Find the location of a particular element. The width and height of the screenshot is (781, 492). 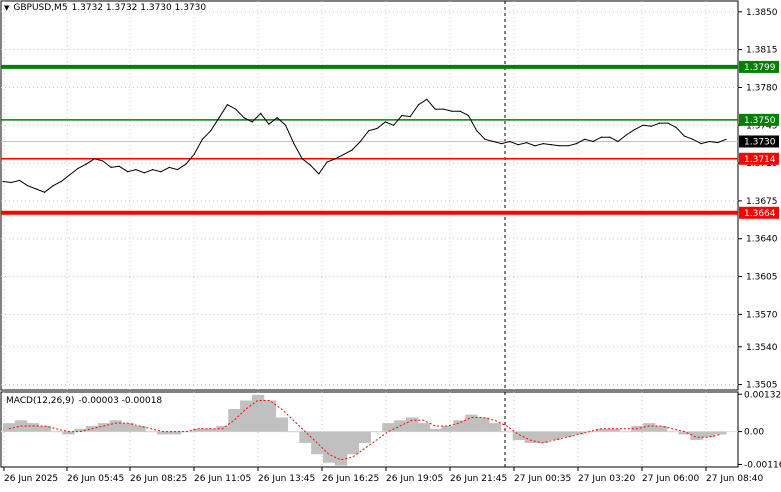

level-price-label: 1.3714 is located at coordinates (759, 158).